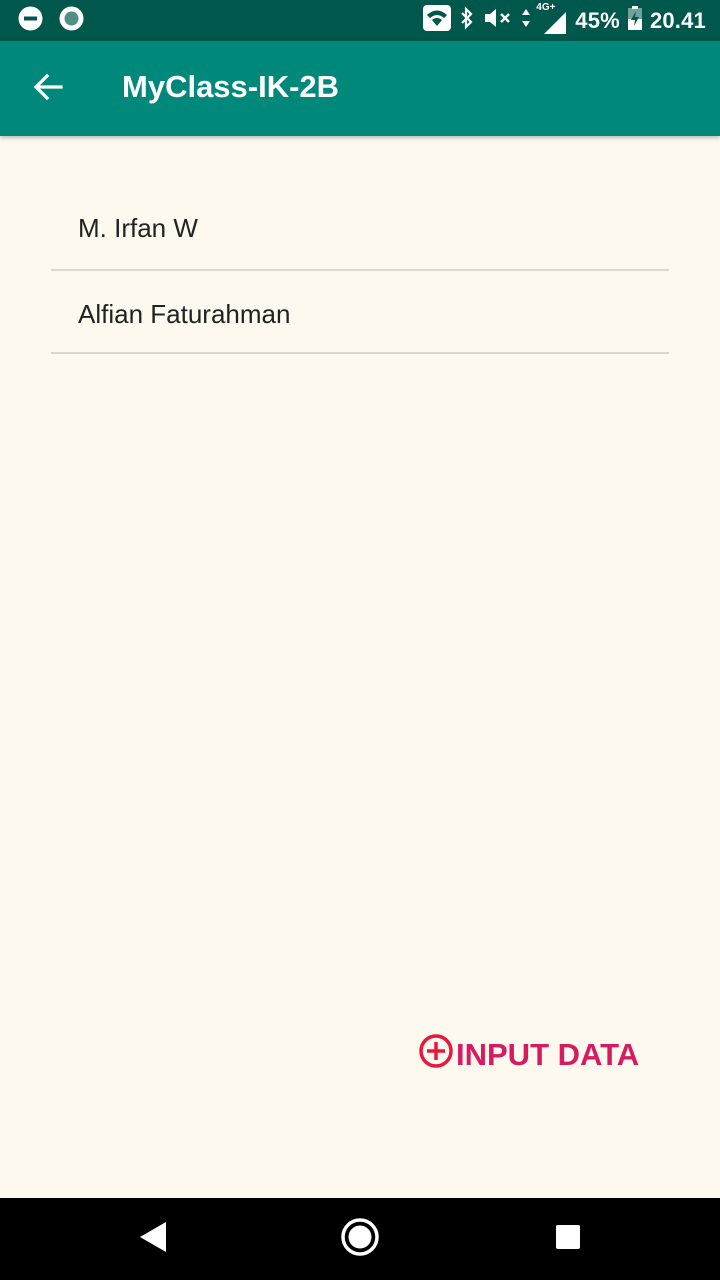  I want to click on nav-recents-button, so click(568, 1239).